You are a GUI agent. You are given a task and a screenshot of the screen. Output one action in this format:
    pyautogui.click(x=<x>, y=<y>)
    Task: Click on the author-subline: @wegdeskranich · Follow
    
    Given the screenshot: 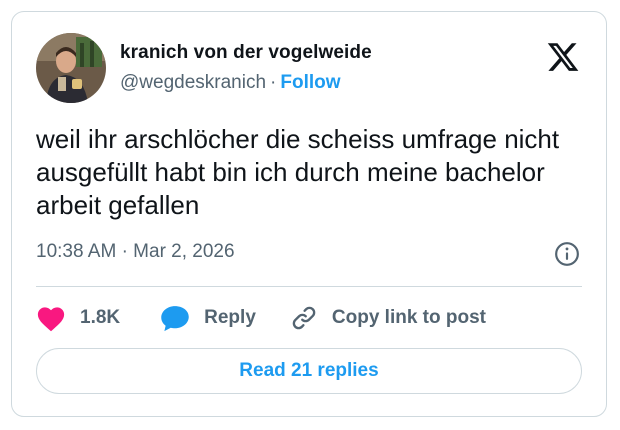 What is the action you would take?
    pyautogui.click(x=230, y=83)
    